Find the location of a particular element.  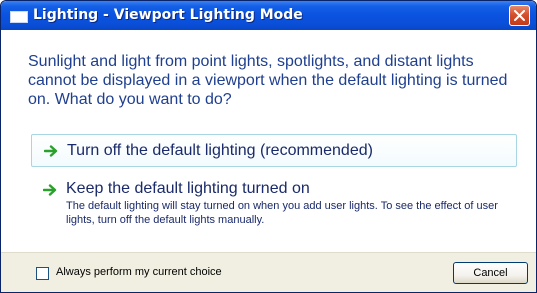

window-icon is located at coordinates (19, 17).